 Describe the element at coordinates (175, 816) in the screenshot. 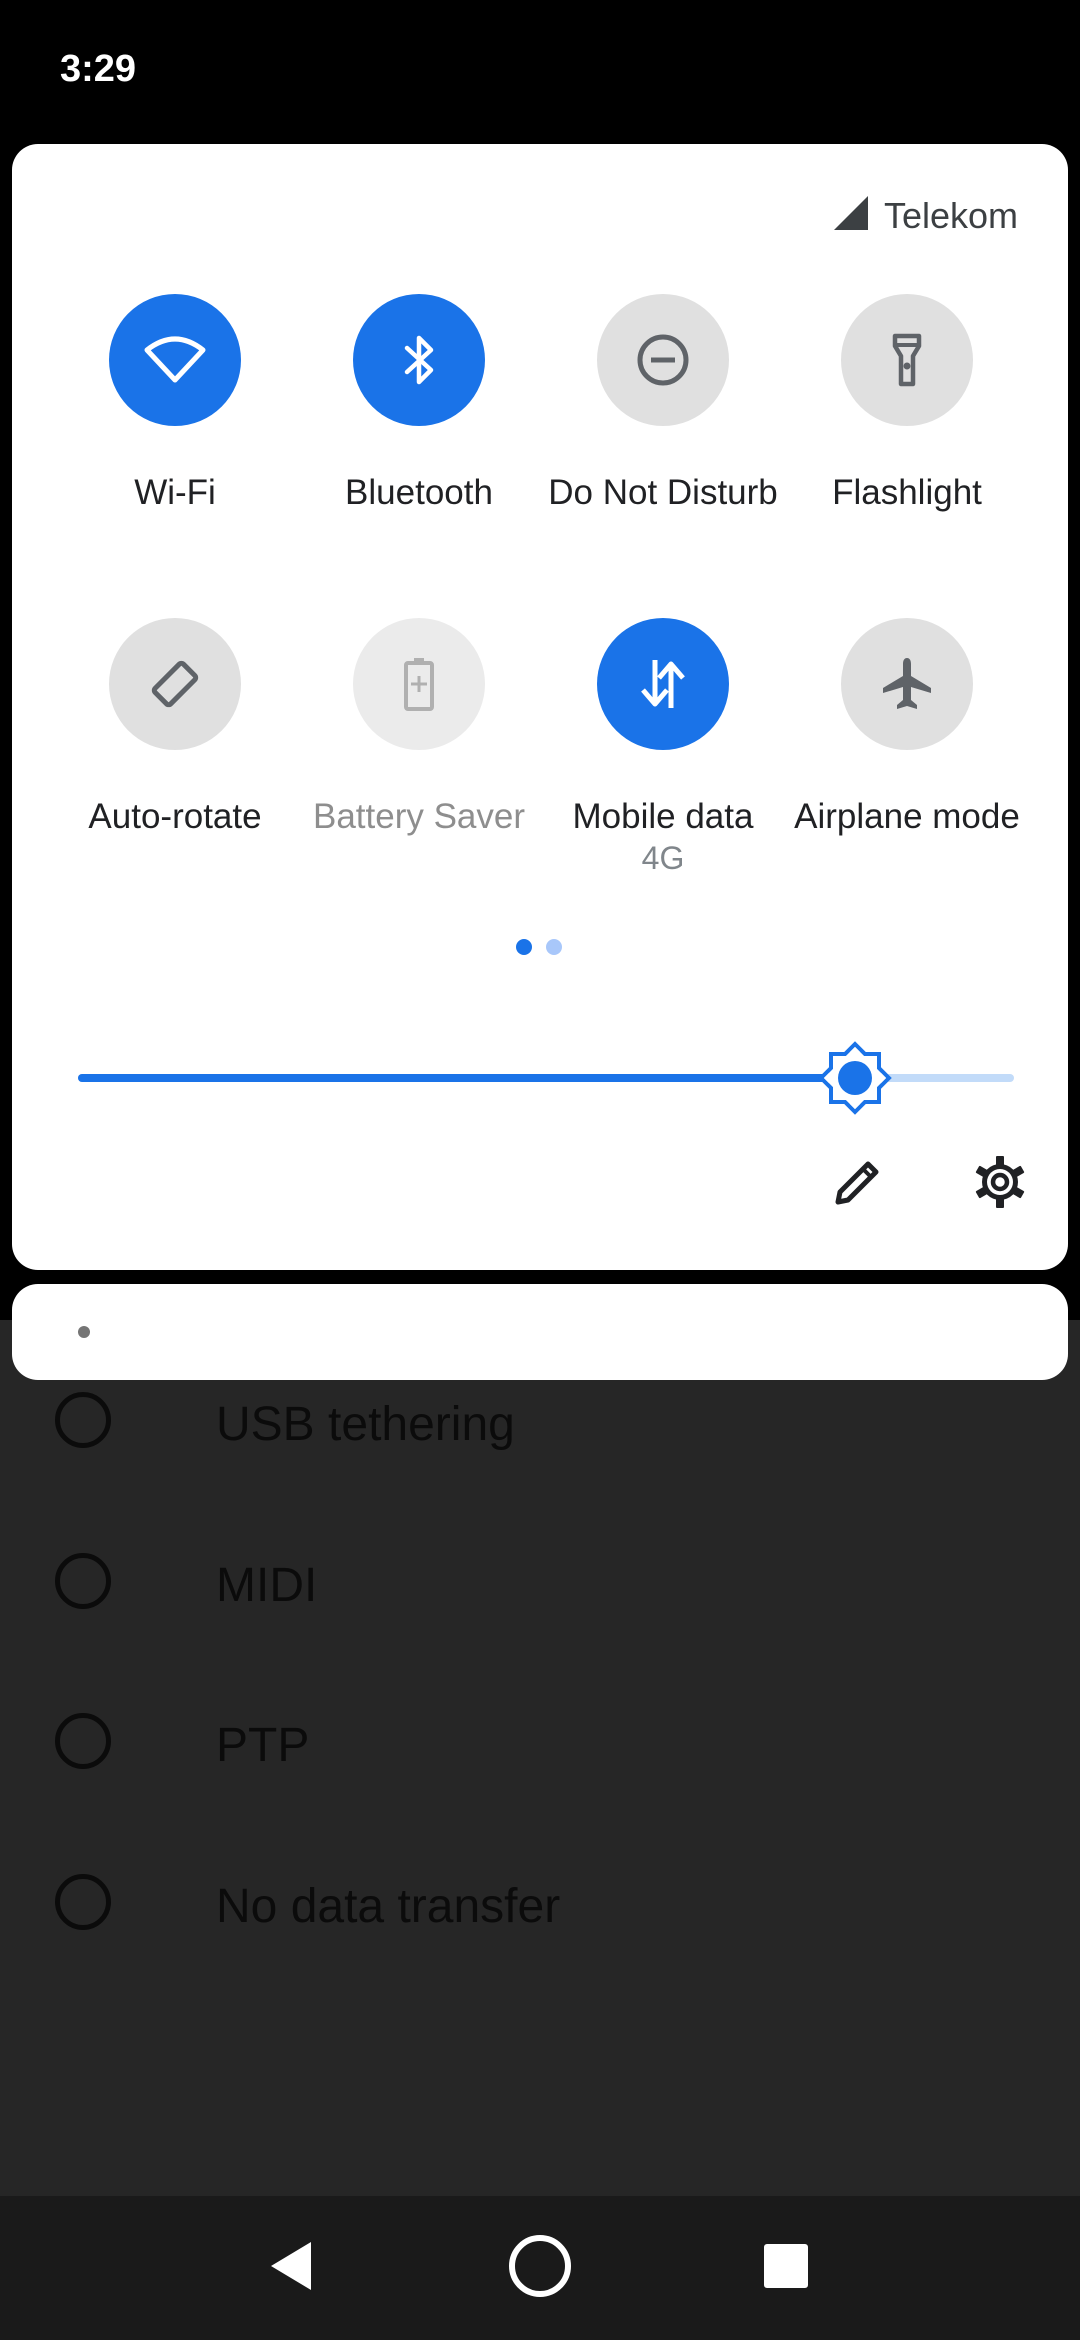

I see `tile-label: Auto-rotate` at that location.